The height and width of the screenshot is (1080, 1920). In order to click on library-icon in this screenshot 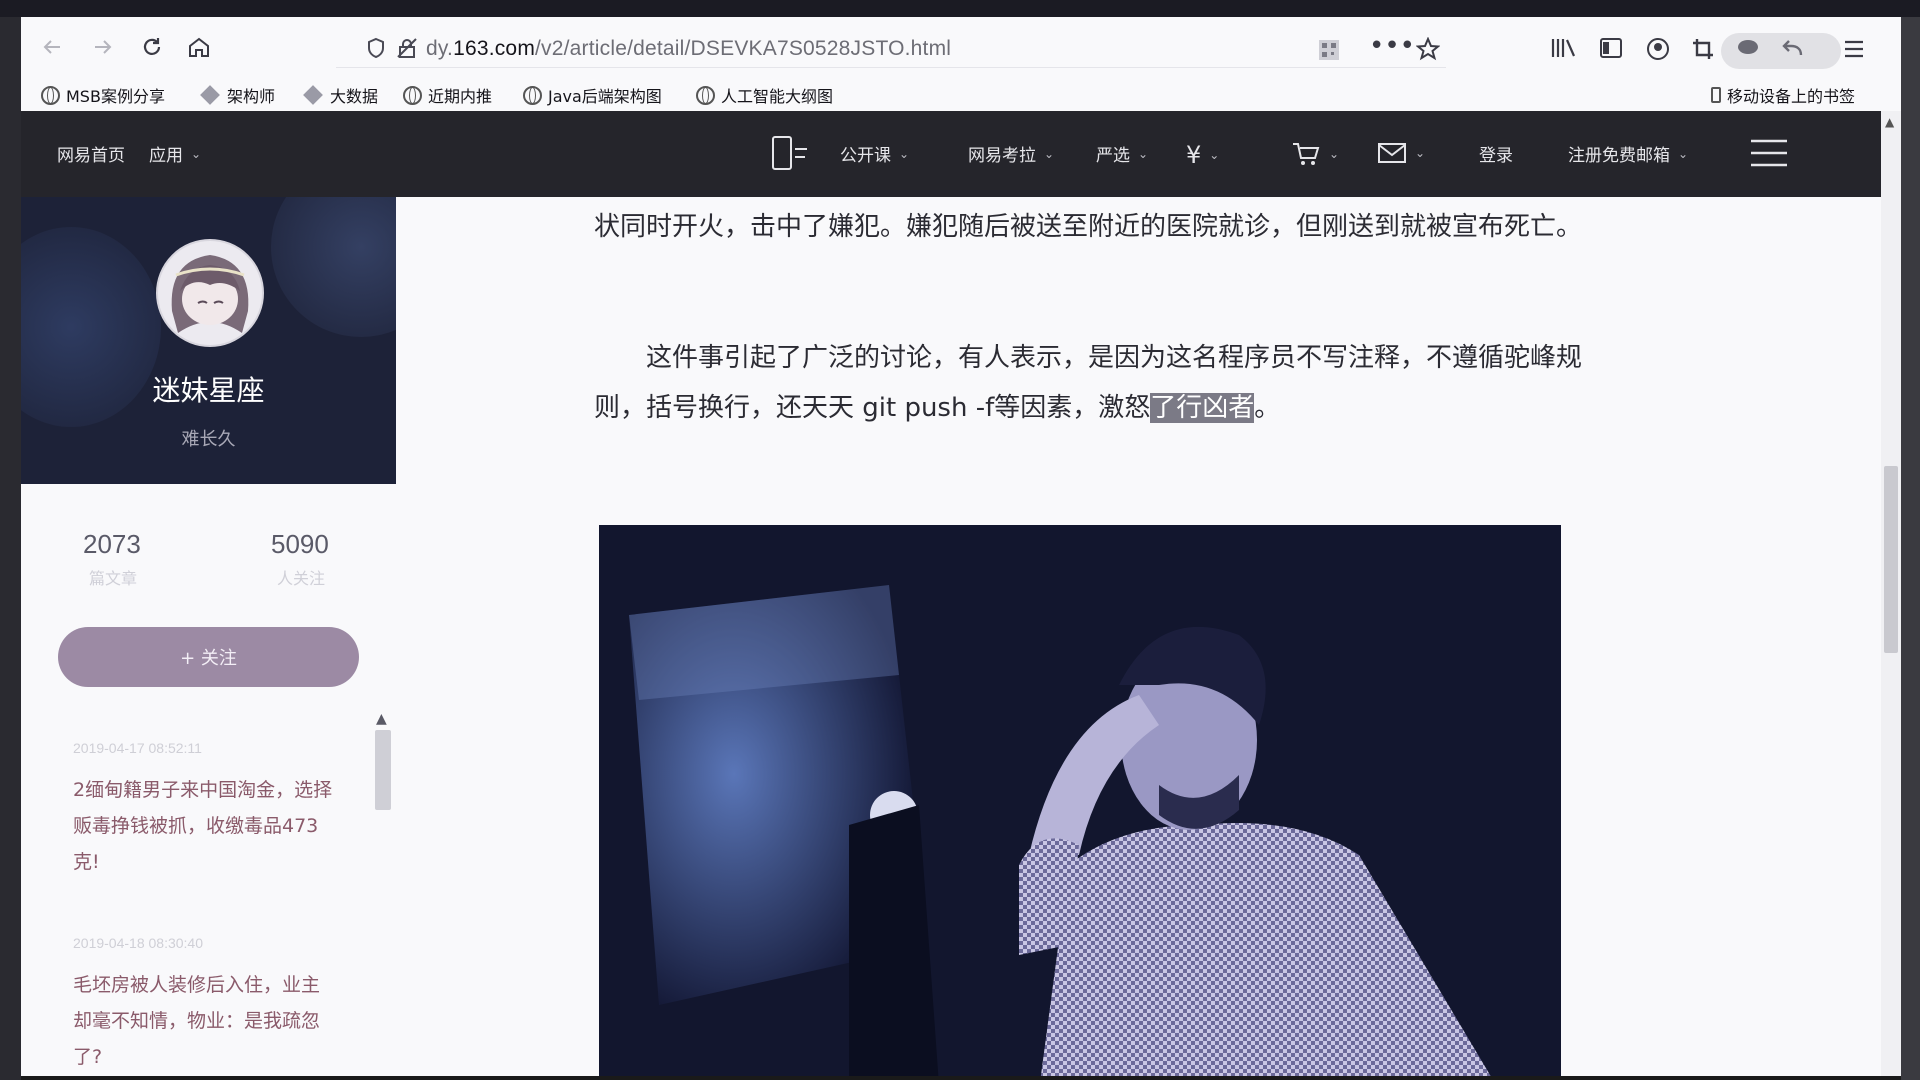, I will do `click(1564, 48)`.